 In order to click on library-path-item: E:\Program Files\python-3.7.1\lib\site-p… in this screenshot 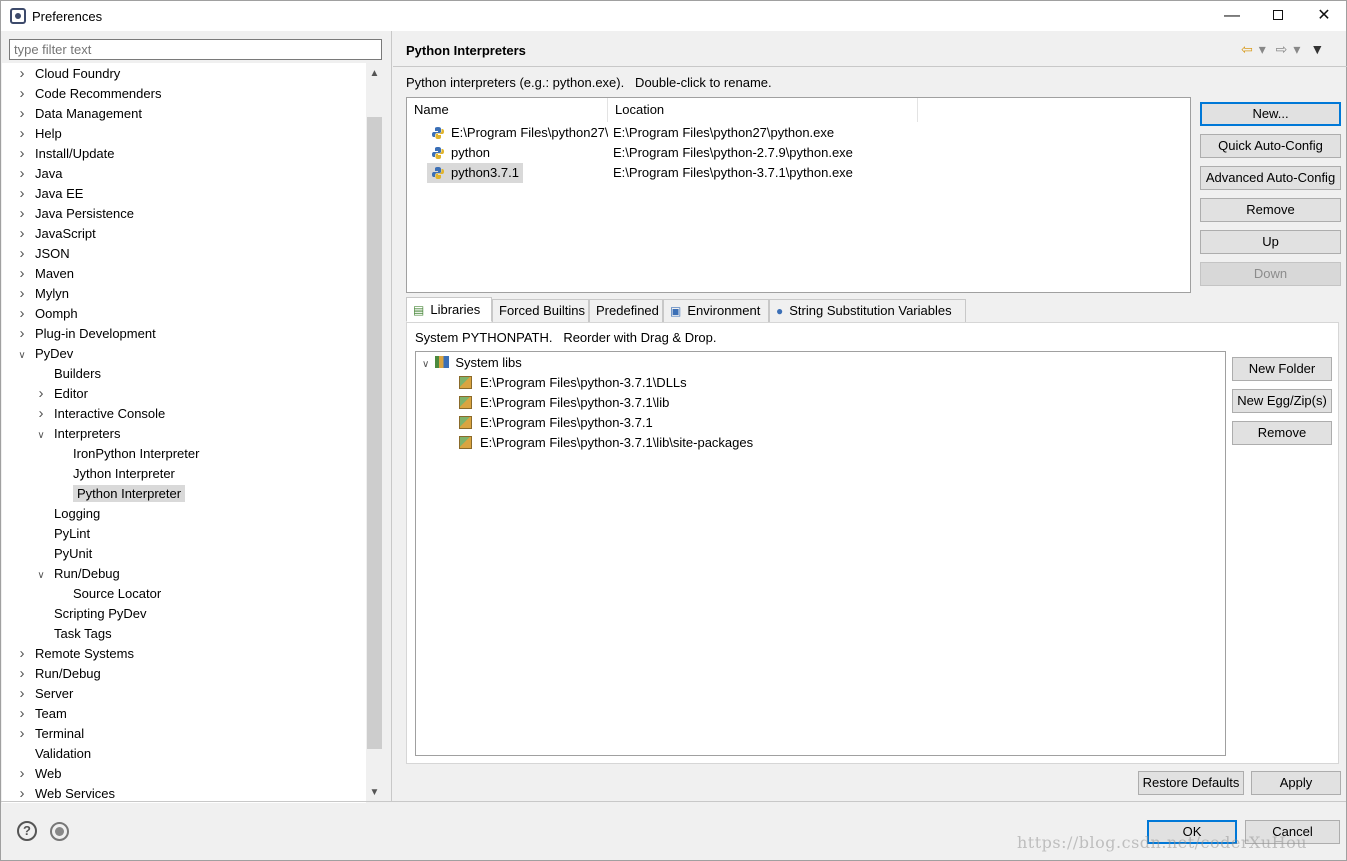, I will do `click(606, 443)`.